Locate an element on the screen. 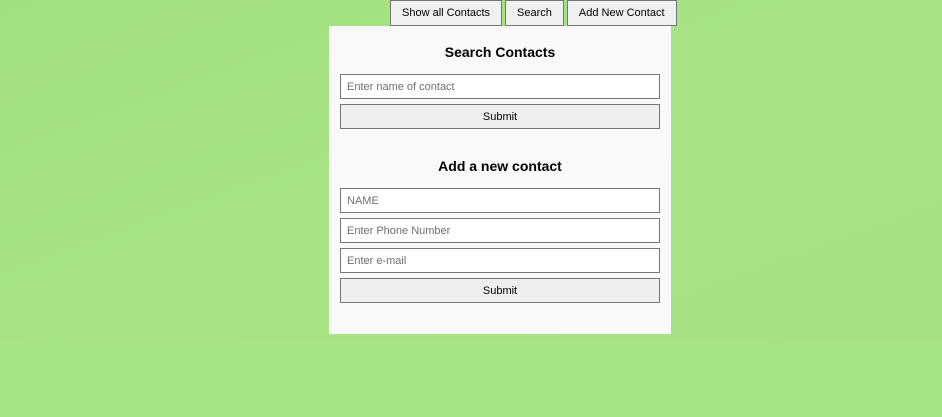 This screenshot has height=417, width=942. top-nav: Show all Contacts Search Add New Contact is located at coordinates (533, 13).